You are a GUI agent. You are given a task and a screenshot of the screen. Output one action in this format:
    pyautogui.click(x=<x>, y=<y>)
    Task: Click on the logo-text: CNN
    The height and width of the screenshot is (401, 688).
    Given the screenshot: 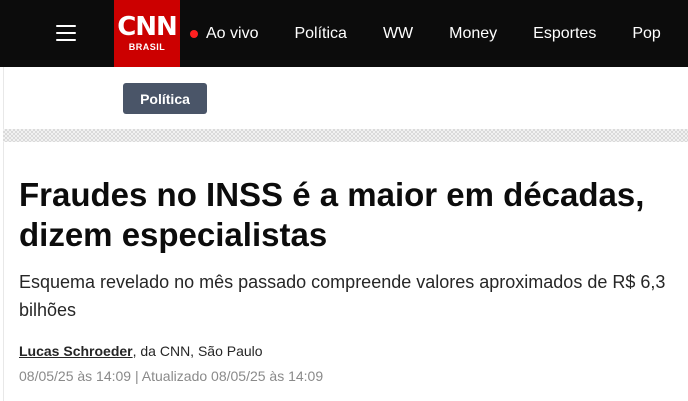 What is the action you would take?
    pyautogui.click(x=147, y=27)
    